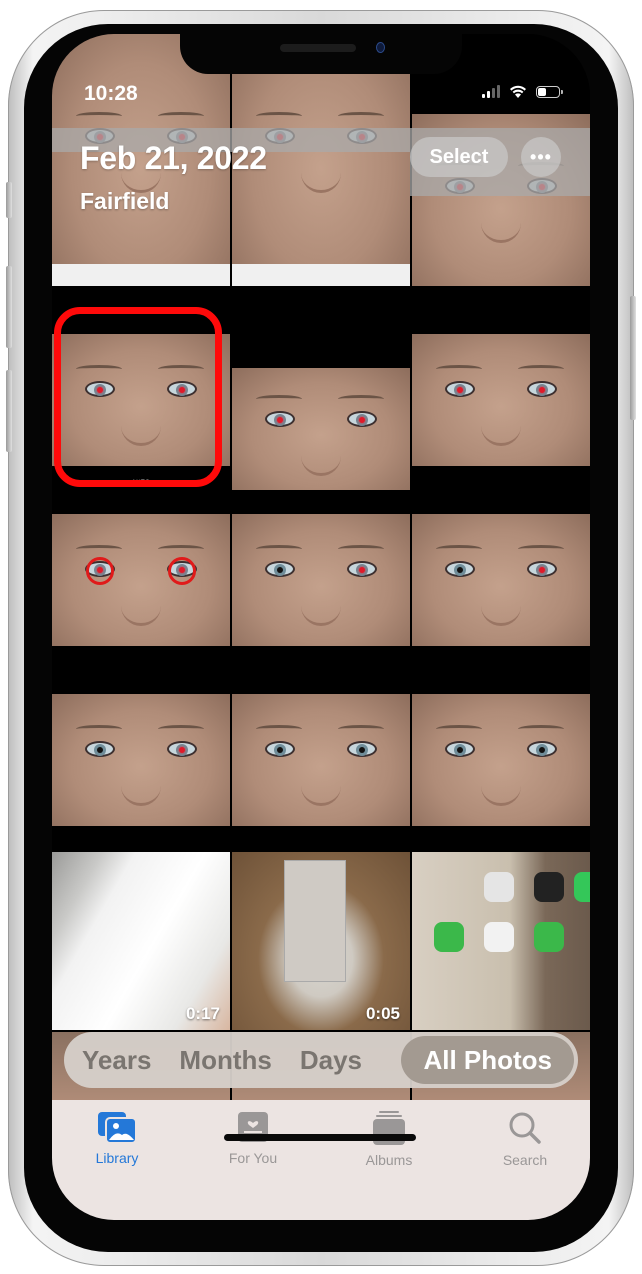 The image size is (642, 1274). Describe the element at coordinates (253, 1158) in the screenshot. I see `tab-label: For You` at that location.